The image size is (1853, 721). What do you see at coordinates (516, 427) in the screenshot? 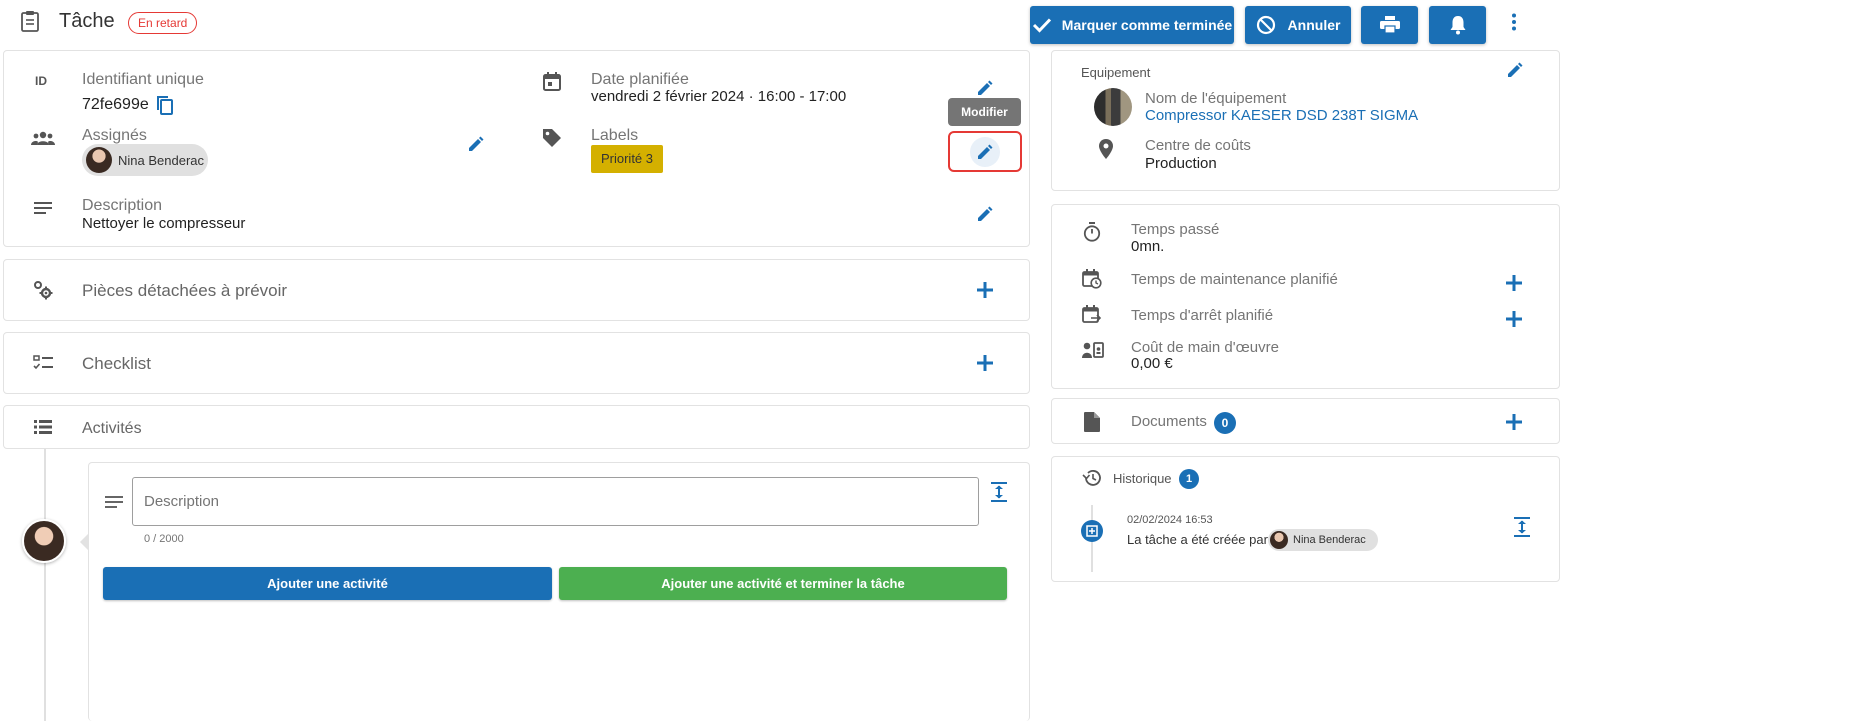
I see `activities-card` at bounding box center [516, 427].